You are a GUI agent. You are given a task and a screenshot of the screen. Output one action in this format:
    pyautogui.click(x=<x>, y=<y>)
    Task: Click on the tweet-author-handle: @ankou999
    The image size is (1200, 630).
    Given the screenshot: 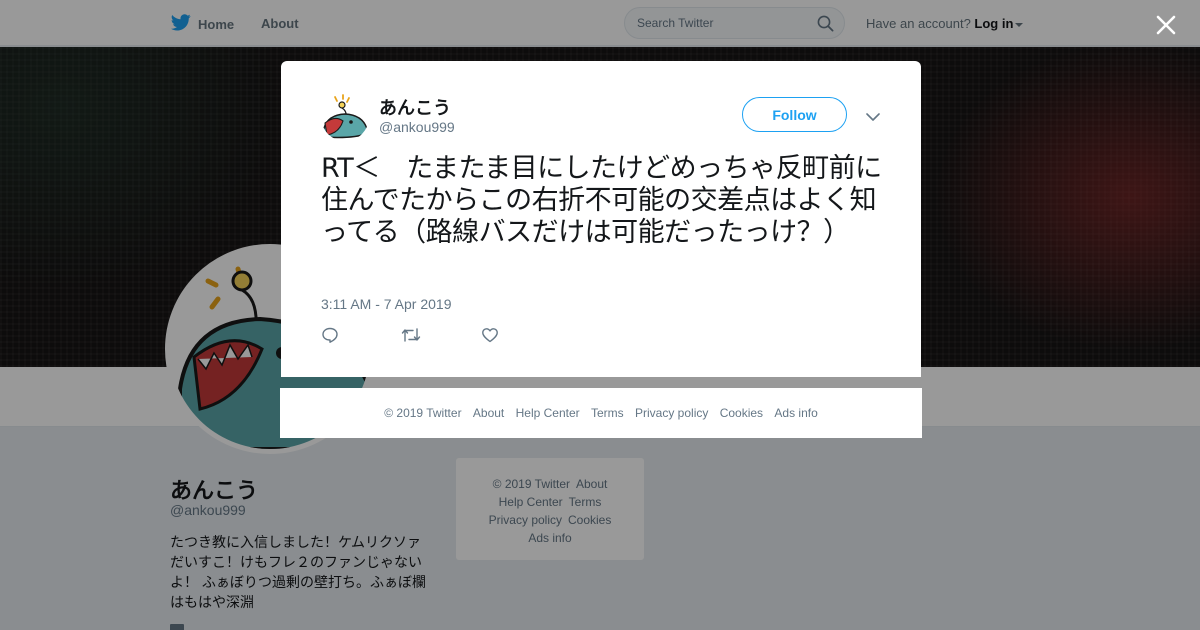 What is the action you would take?
    pyautogui.click(x=417, y=127)
    